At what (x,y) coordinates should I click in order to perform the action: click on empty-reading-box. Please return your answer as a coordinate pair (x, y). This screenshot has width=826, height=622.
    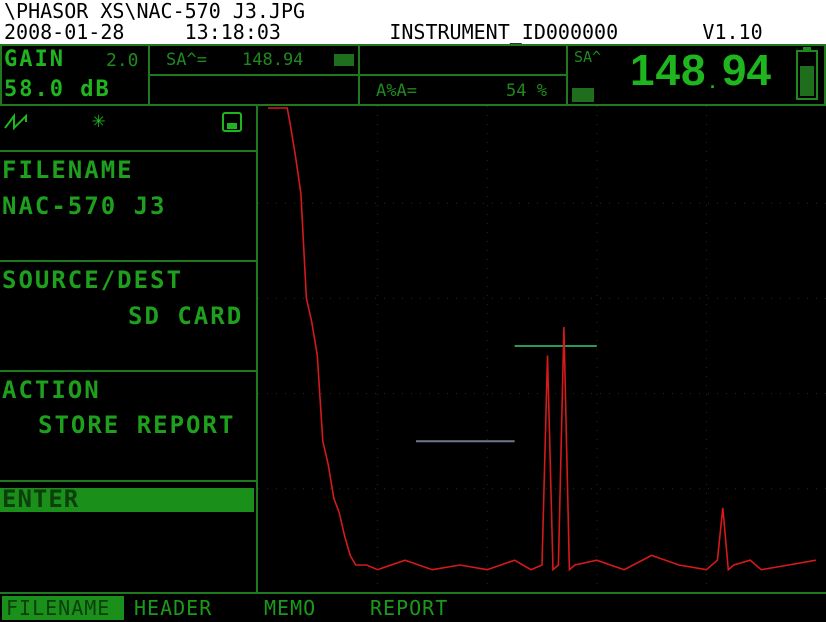
    Looking at the image, I should click on (254, 90).